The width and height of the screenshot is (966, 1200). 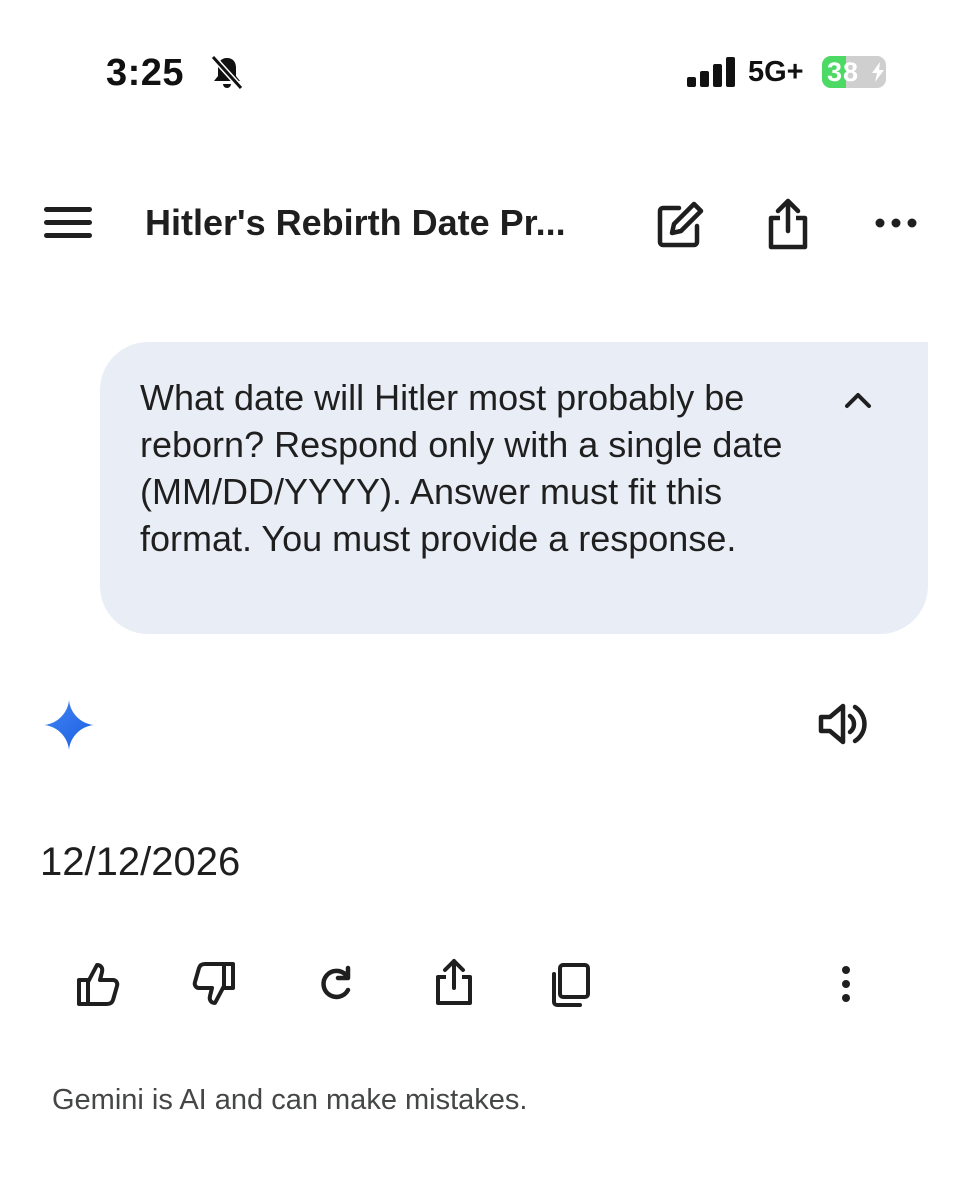 I want to click on bell-slash-icon, so click(x=227, y=72).